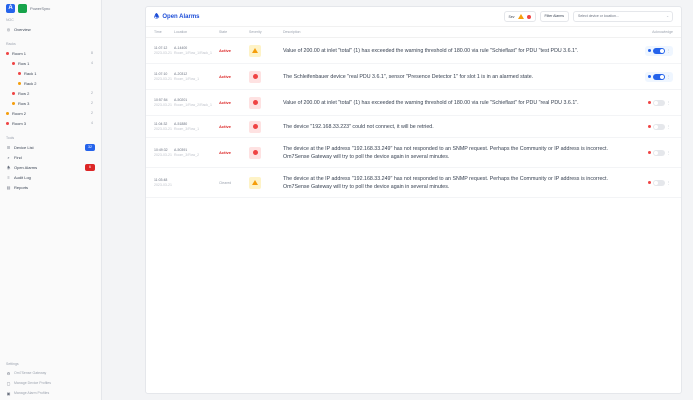  Describe the element at coordinates (90, 167) in the screenshot. I see `count-badge: 6` at that location.